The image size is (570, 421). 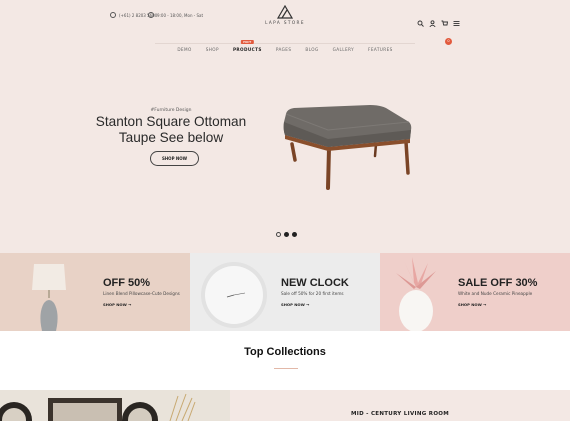 What do you see at coordinates (113, 15) in the screenshot?
I see `phone-icon` at bounding box center [113, 15].